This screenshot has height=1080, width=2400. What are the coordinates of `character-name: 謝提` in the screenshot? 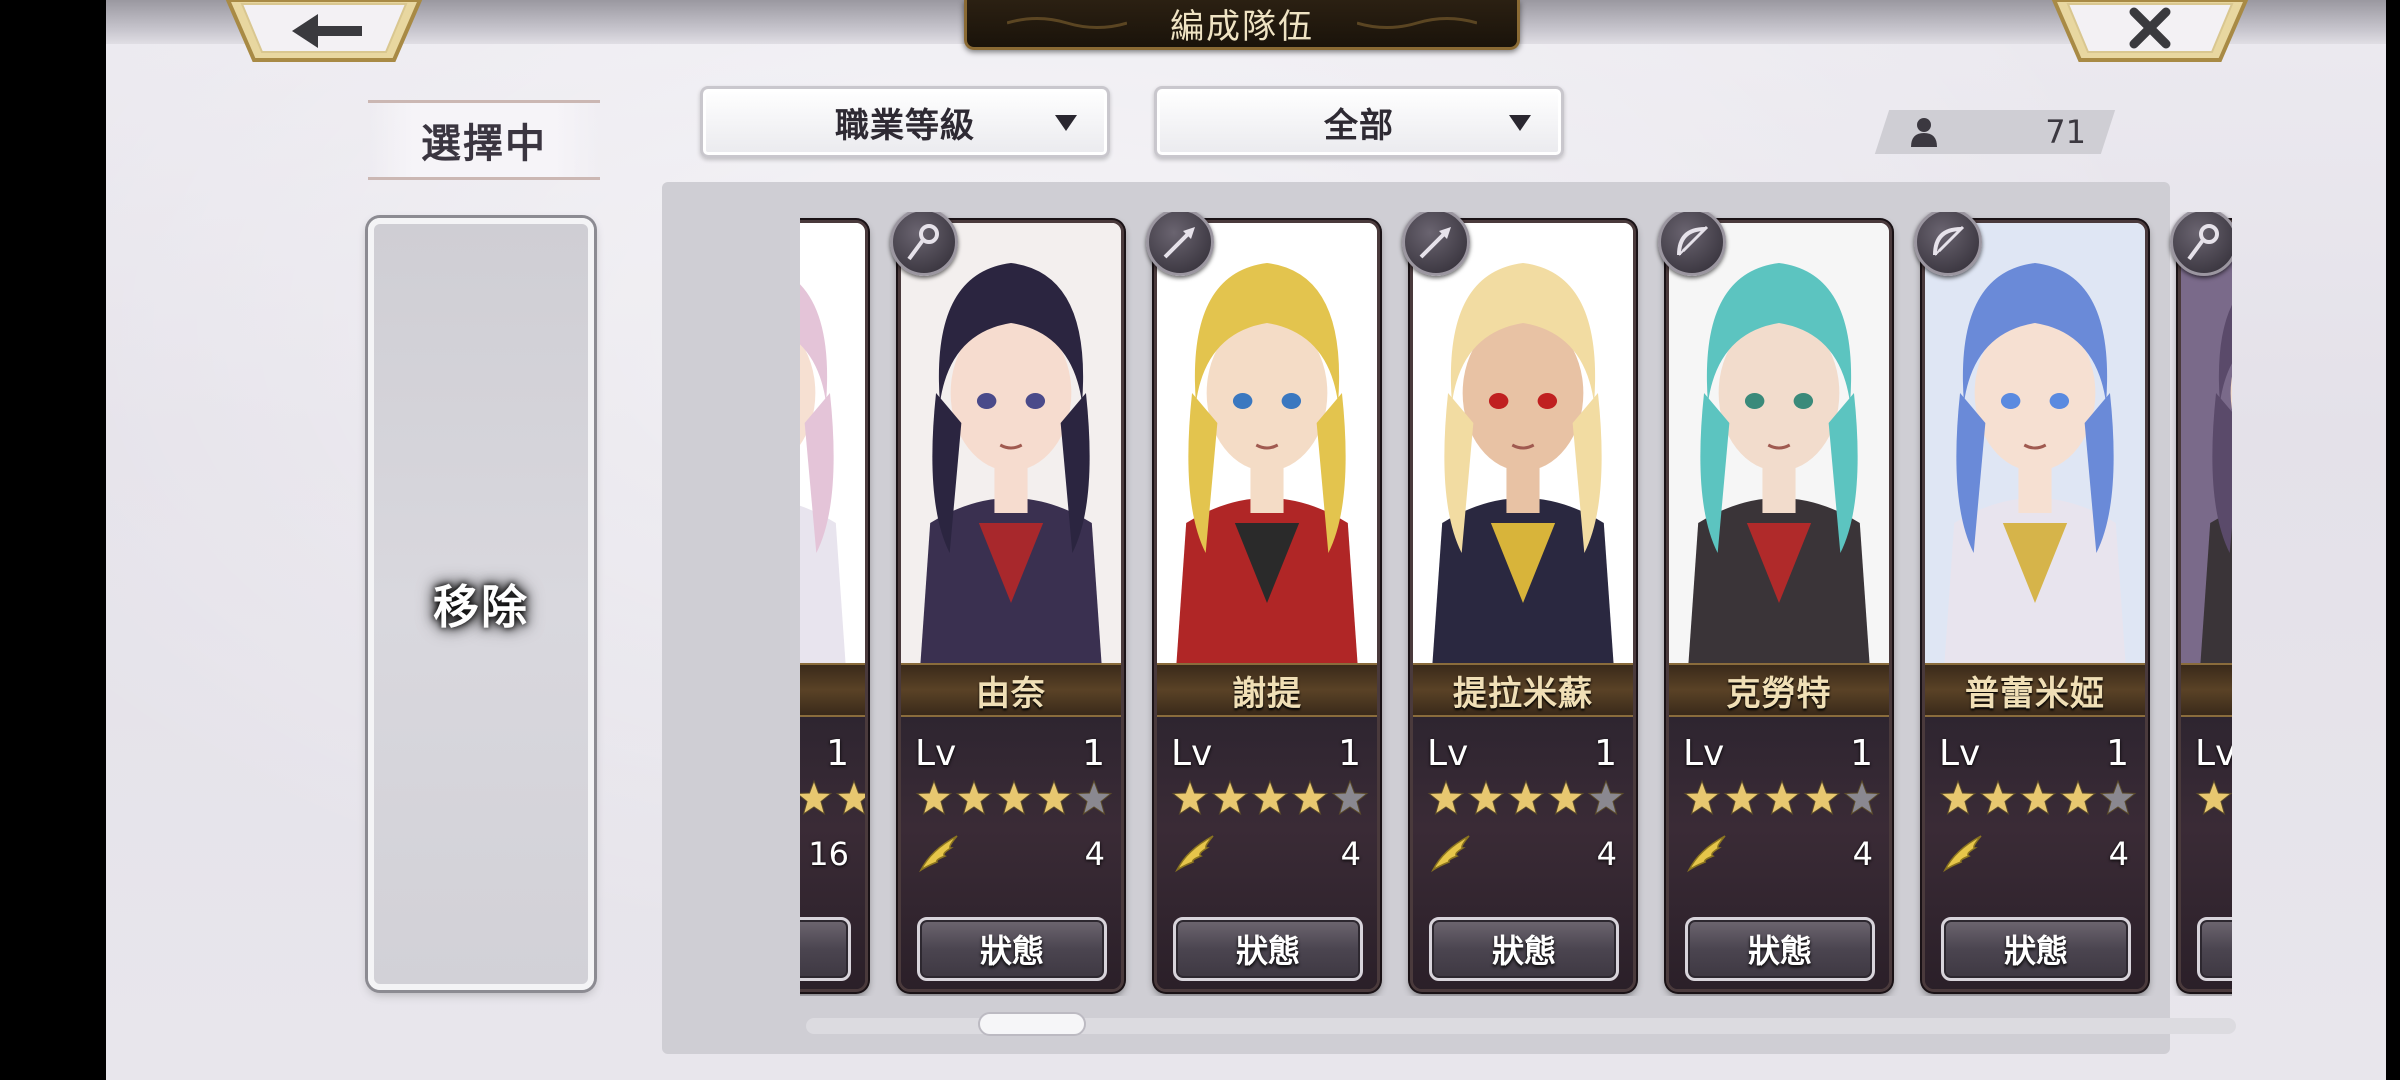 It's located at (1267, 693).